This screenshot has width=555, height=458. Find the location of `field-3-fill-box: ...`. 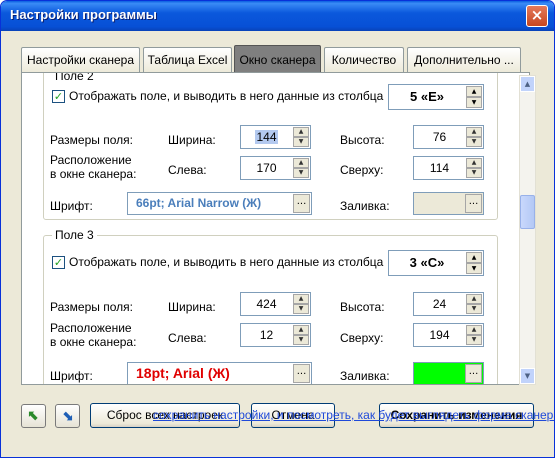

field-3-fill-box: ... is located at coordinates (448, 373).